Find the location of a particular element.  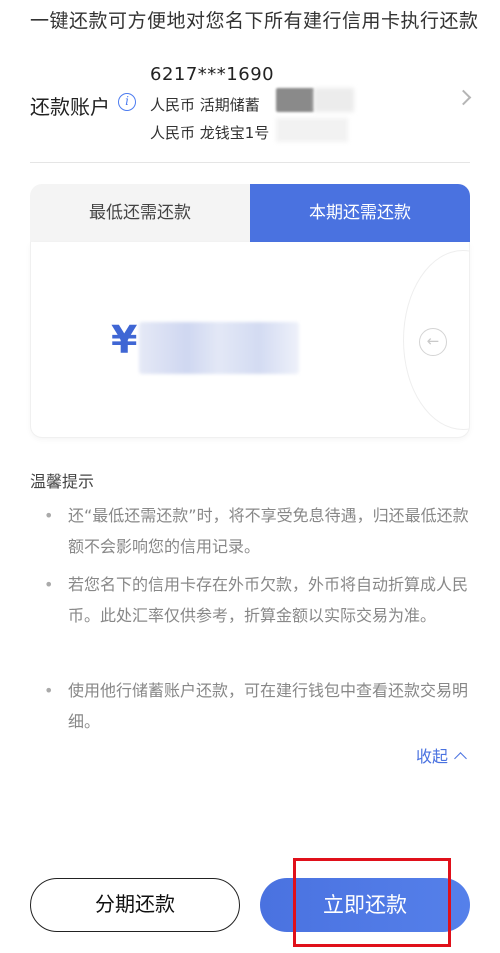

redacted-balance is located at coordinates (295, 100).